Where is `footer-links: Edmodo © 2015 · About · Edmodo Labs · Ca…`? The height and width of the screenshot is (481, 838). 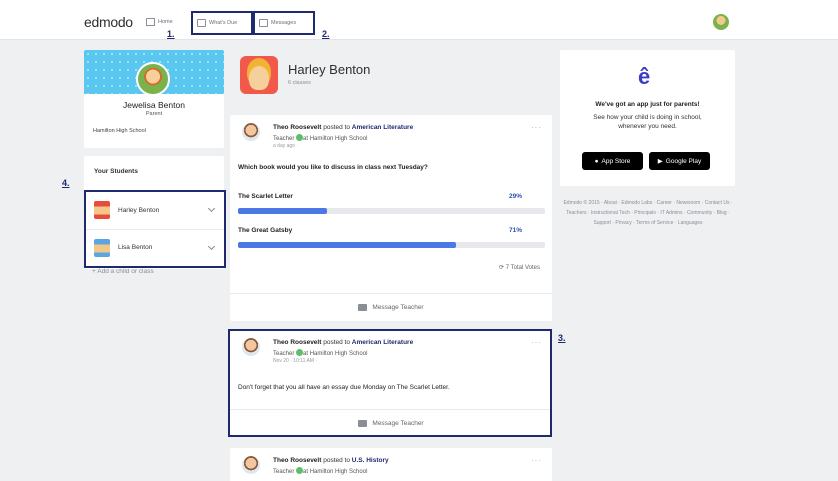
footer-links: Edmodo © 2015 · About · Edmodo Labs · Ca… is located at coordinates (648, 213).